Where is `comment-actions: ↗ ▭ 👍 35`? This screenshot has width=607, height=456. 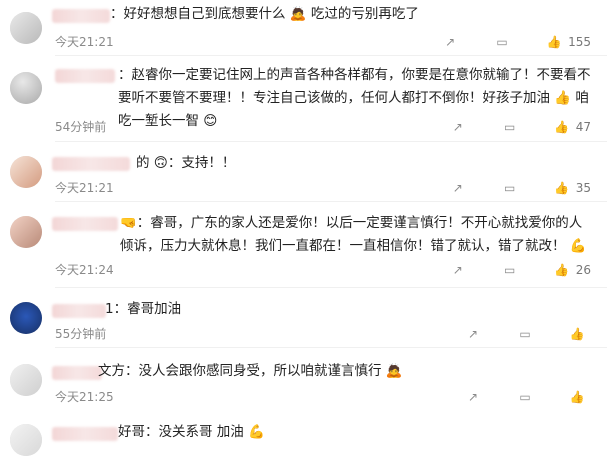 comment-actions: ↗ ▭ 👍 35 is located at coordinates (486, 188).